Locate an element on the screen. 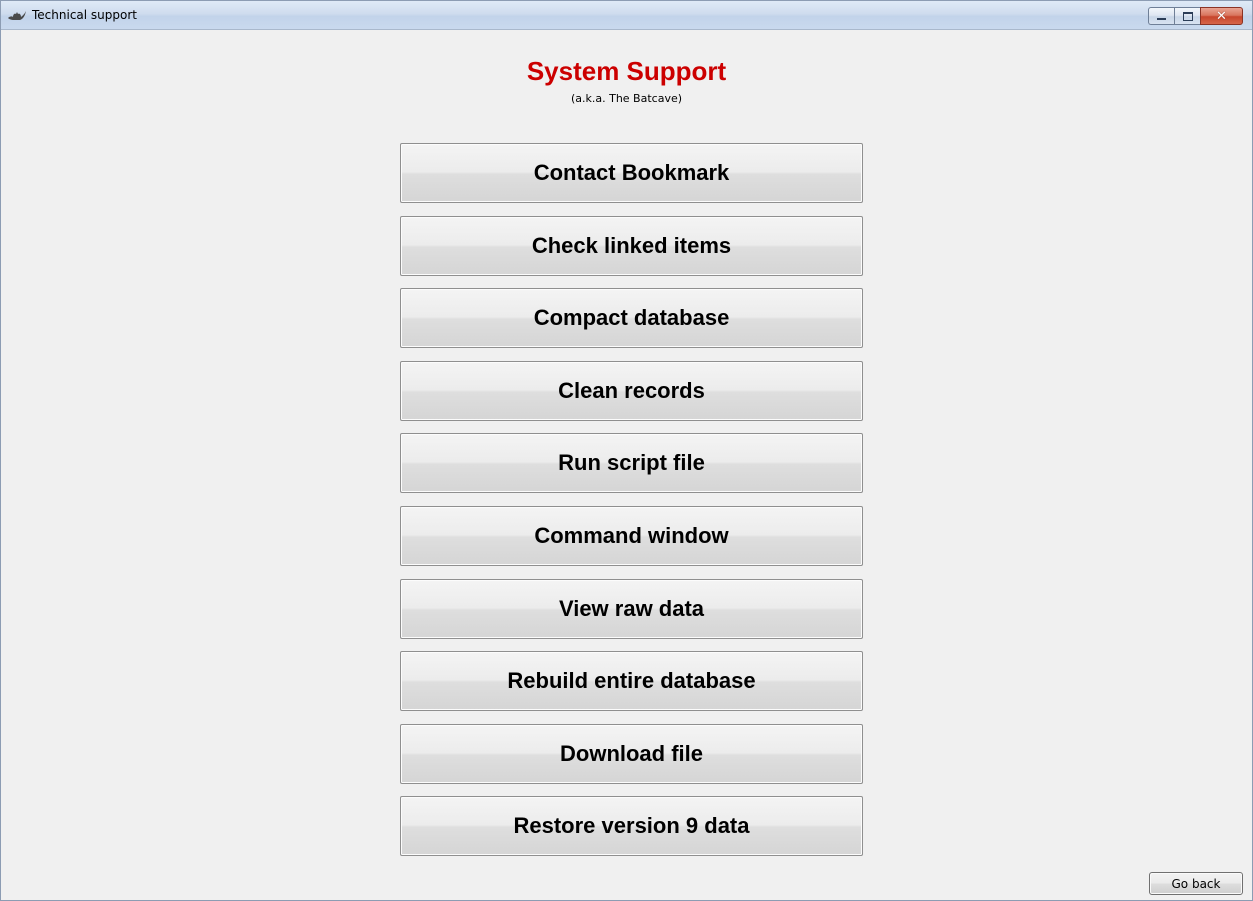 The height and width of the screenshot is (901, 1253). window-title: Technical support is located at coordinates (84, 15).